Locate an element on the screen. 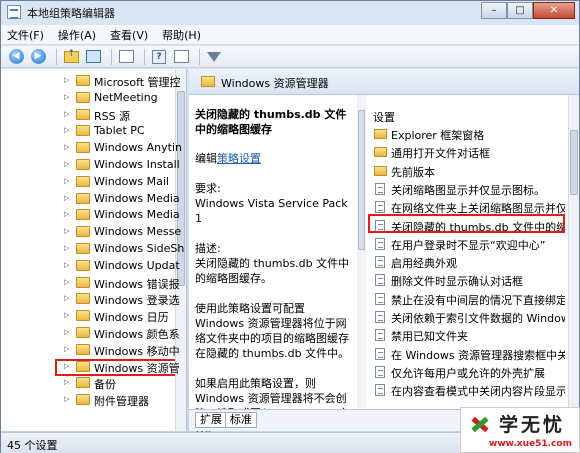  tree-item: ▷ 备份 is located at coordinates (88, 383).